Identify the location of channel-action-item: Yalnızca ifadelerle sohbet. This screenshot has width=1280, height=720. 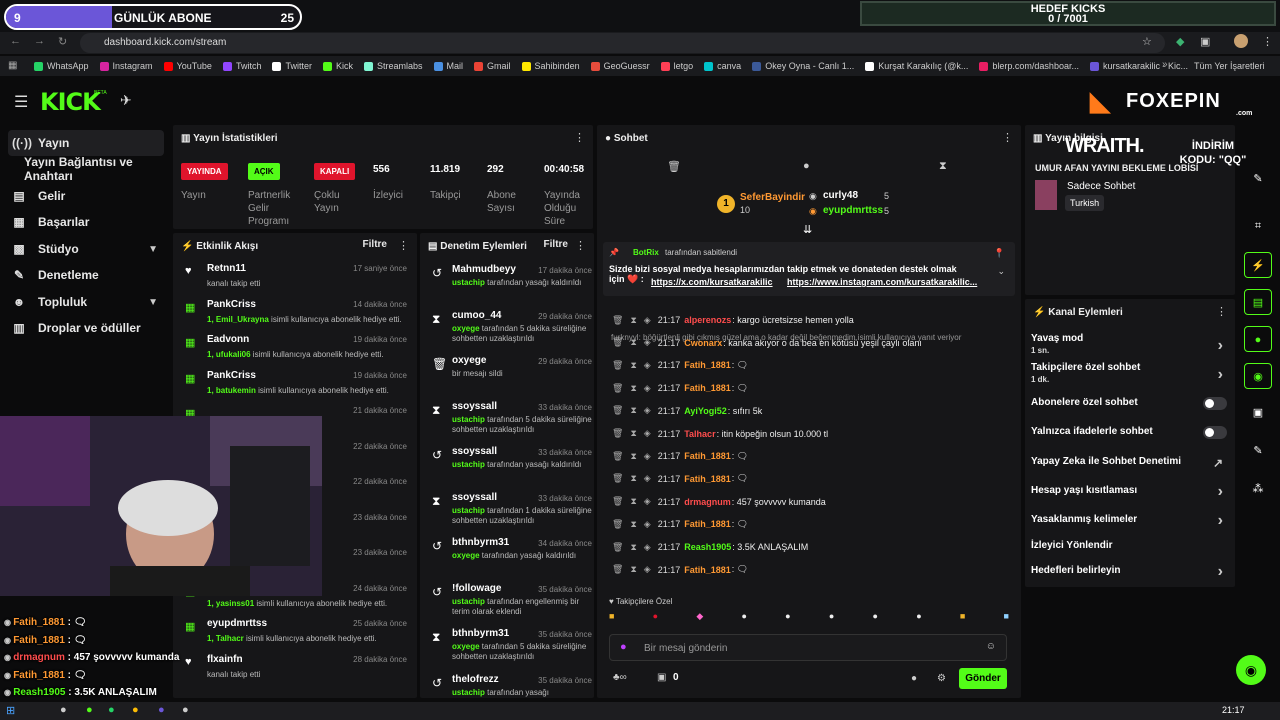
(1129, 432).